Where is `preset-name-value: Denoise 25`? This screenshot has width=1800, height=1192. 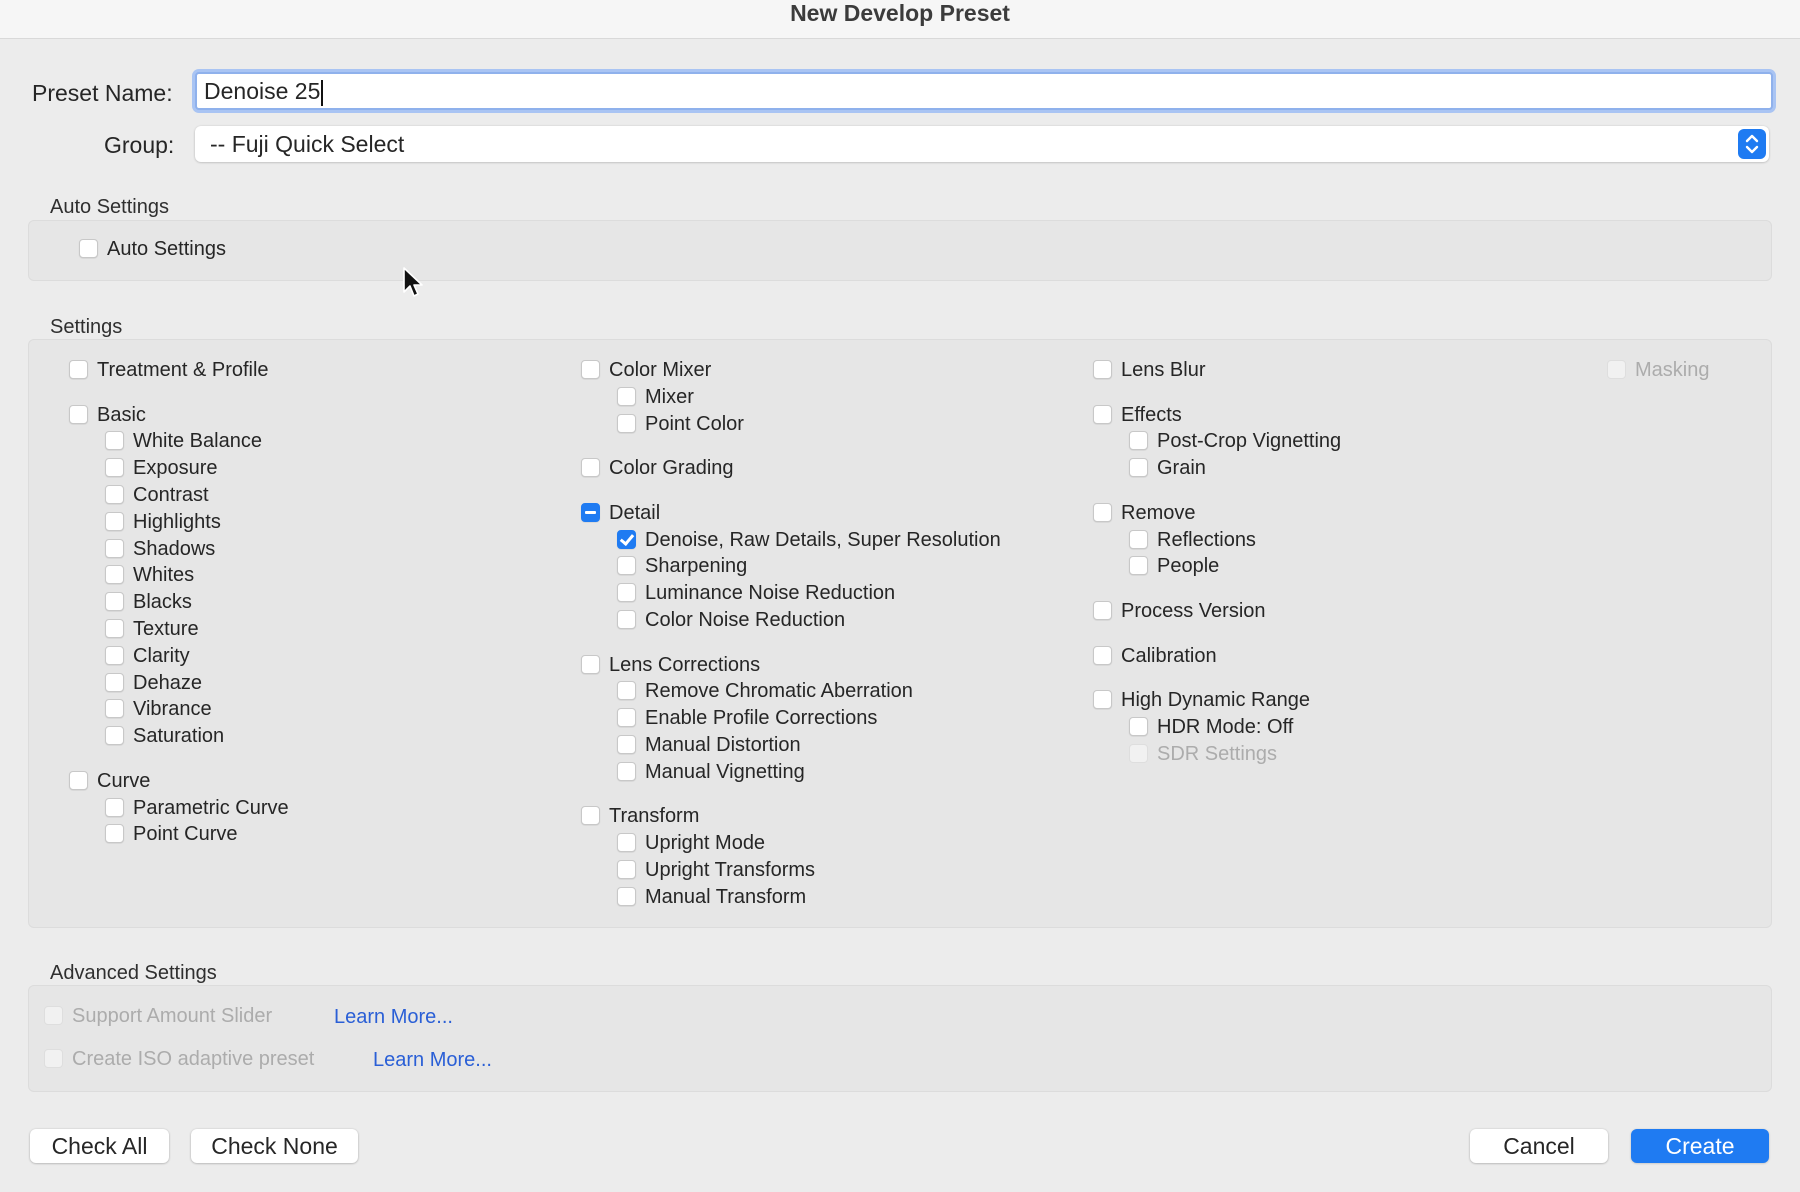 preset-name-value: Denoise 25 is located at coordinates (262, 91).